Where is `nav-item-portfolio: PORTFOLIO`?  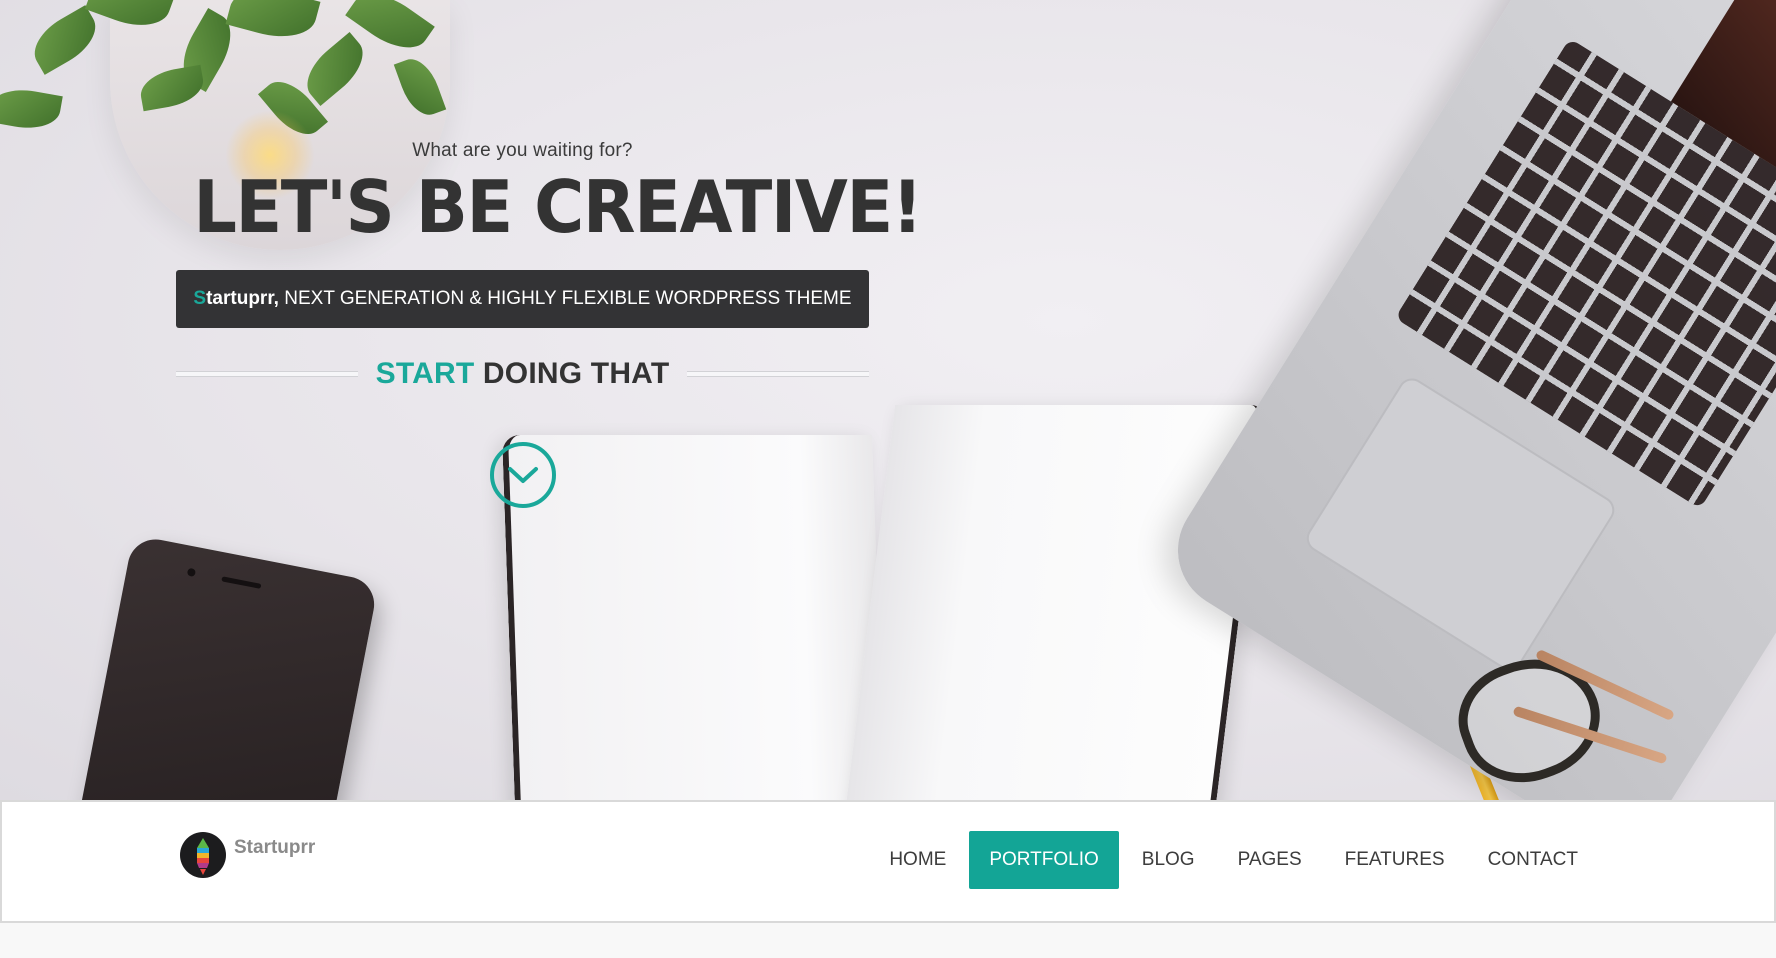 nav-item-portfolio: PORTFOLIO is located at coordinates (1044, 860).